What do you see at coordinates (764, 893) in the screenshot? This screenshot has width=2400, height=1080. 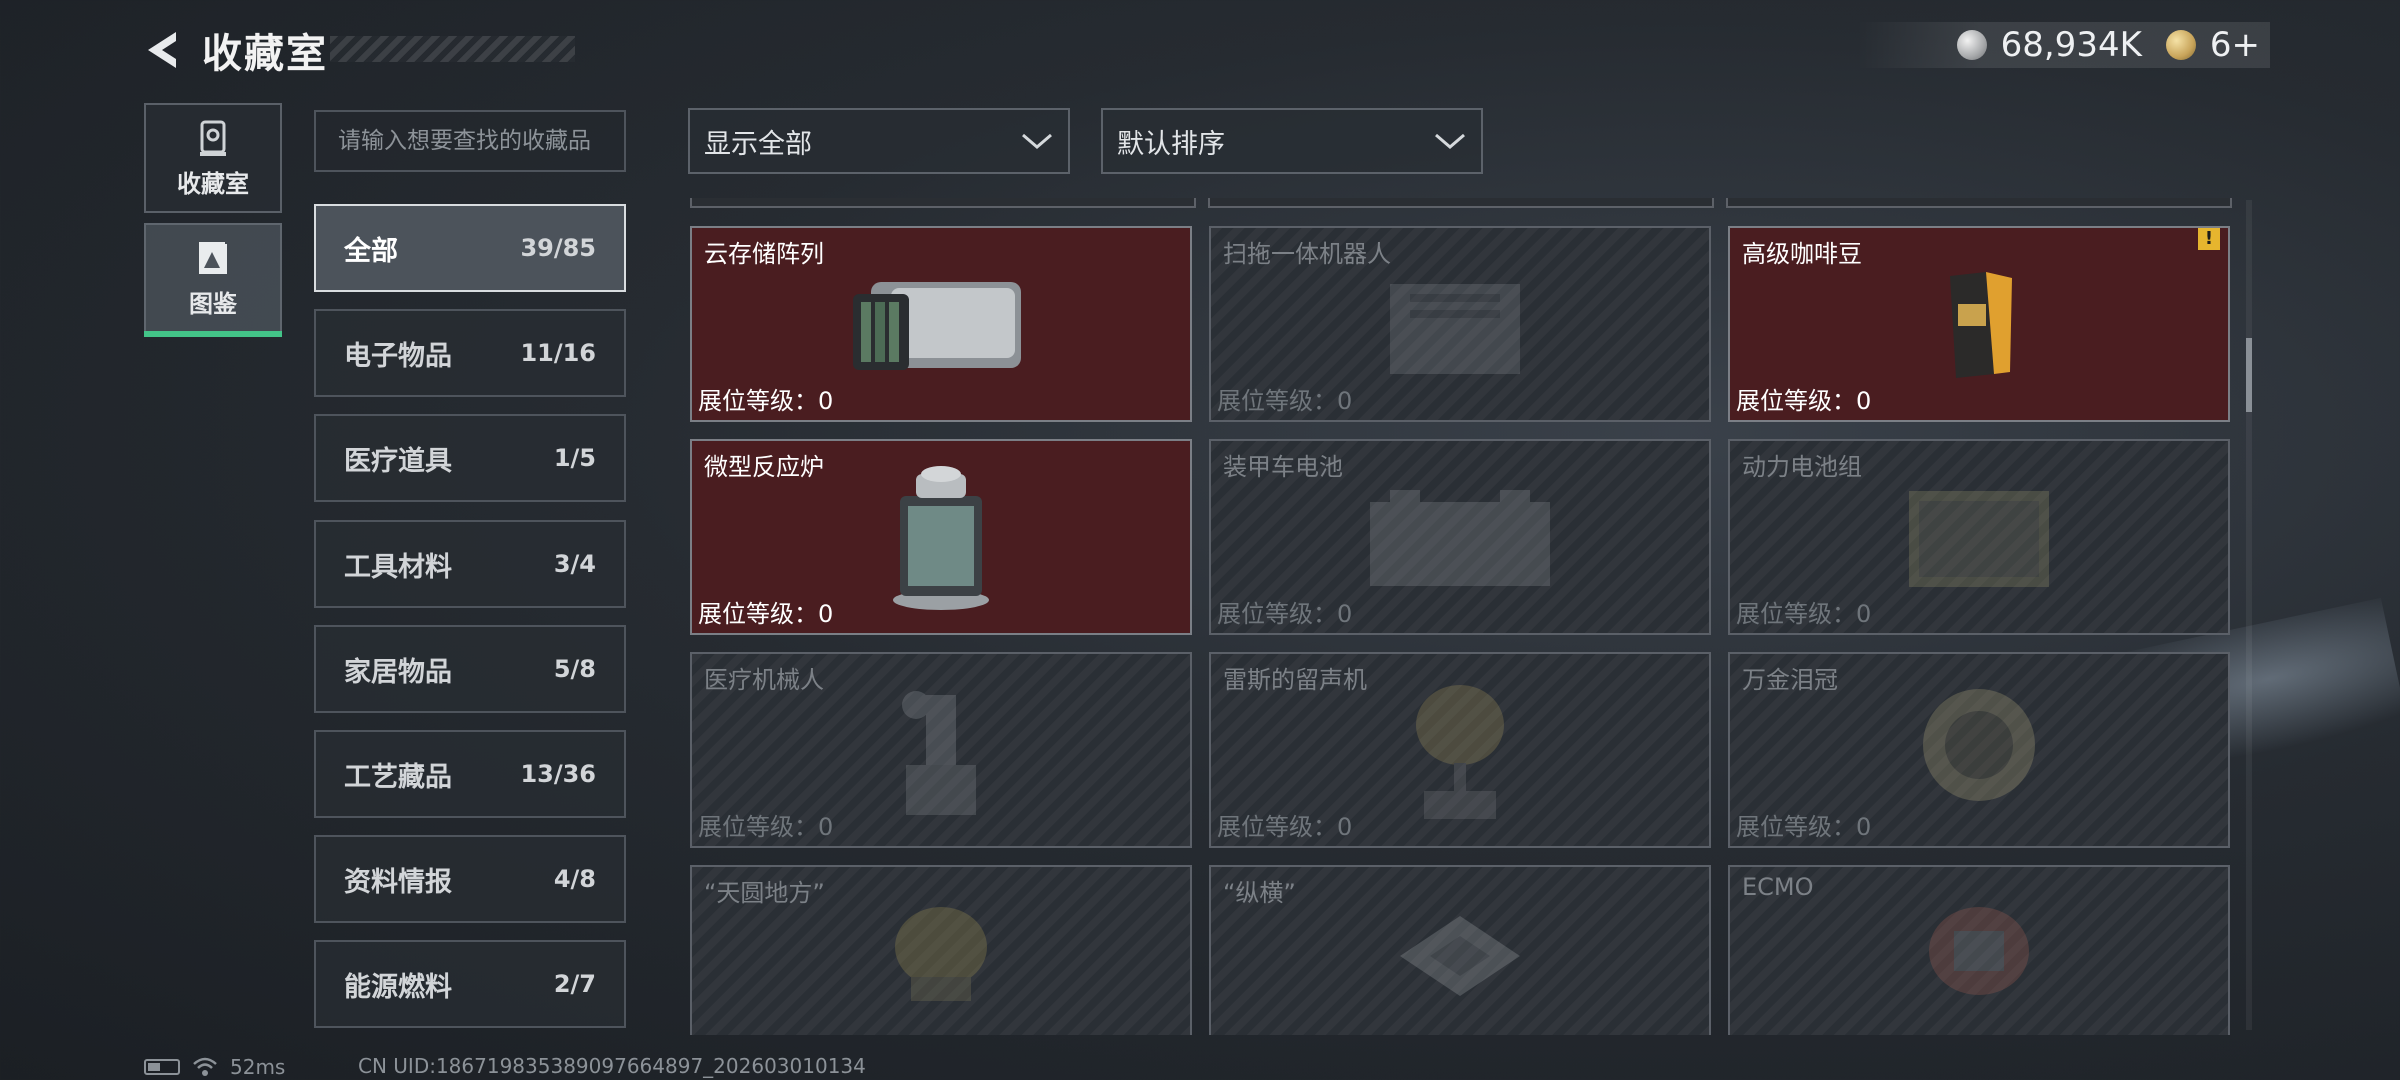 I see `item-name: “天圆地方”` at bounding box center [764, 893].